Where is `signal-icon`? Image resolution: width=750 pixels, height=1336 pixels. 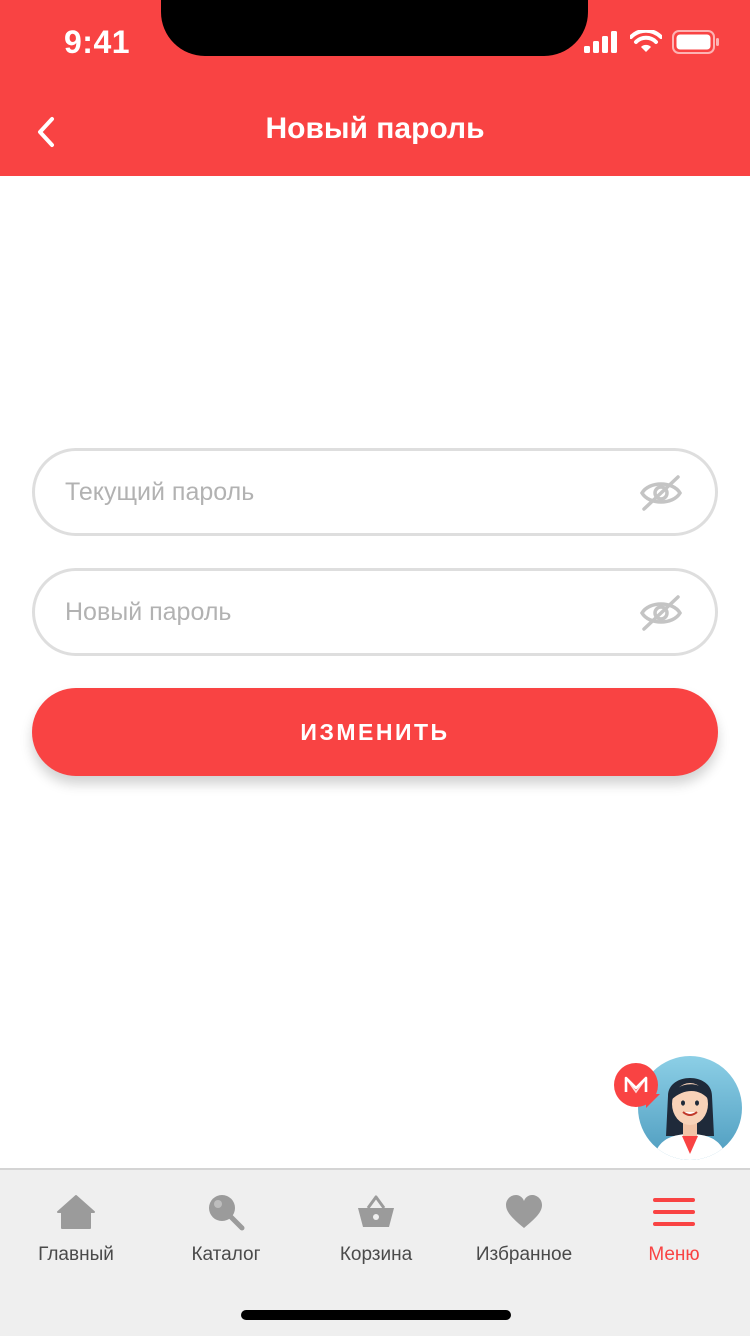
signal-icon is located at coordinates (600, 42).